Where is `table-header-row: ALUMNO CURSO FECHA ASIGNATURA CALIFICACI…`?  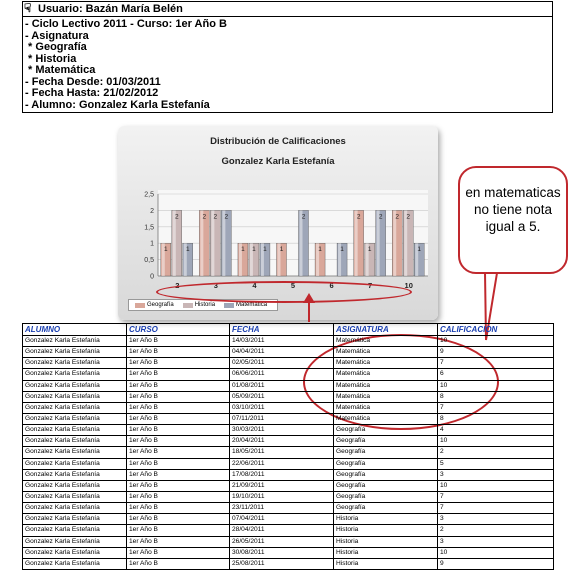 table-header-row: ALUMNO CURSO FECHA ASIGNATURA CALIFICACI… is located at coordinates (288, 329).